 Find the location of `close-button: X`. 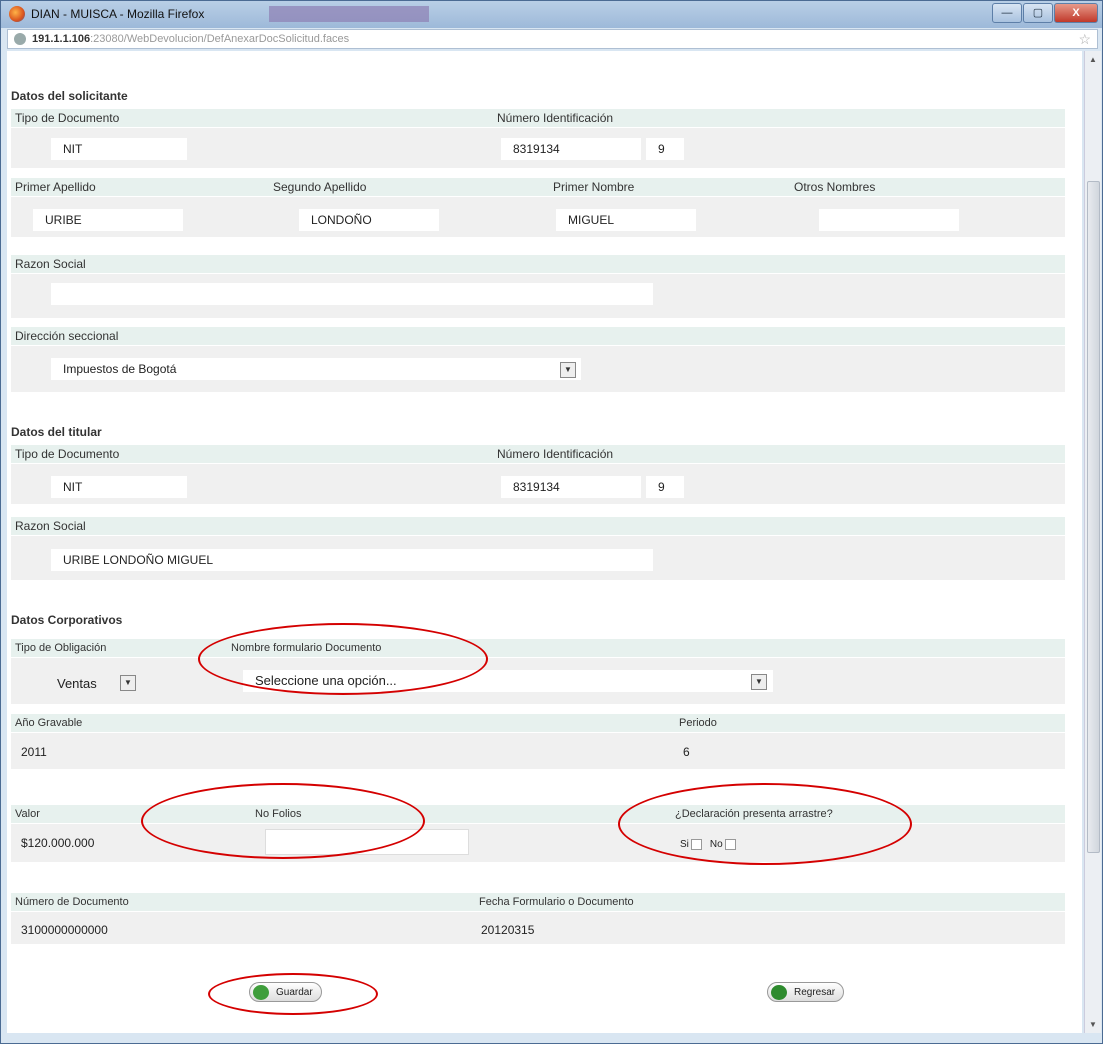

close-button: X is located at coordinates (1076, 13).